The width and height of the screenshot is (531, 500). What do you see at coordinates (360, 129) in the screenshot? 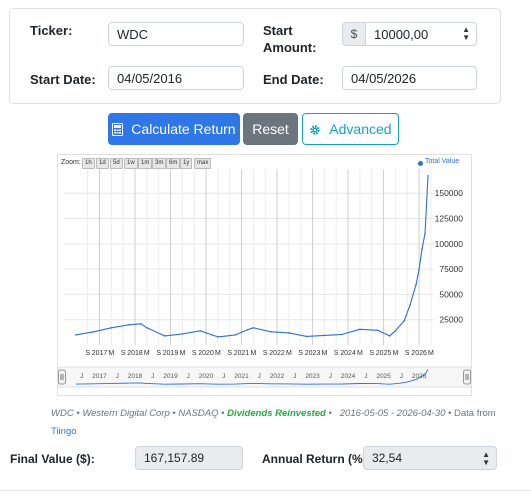
I see `advanced-label: Advanced` at bounding box center [360, 129].